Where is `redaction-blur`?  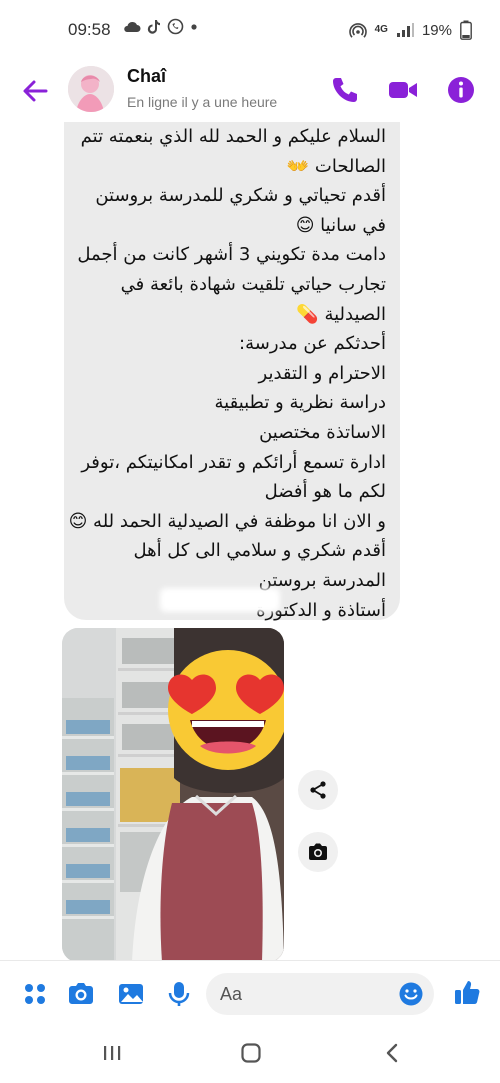 redaction-blur is located at coordinates (220, 600).